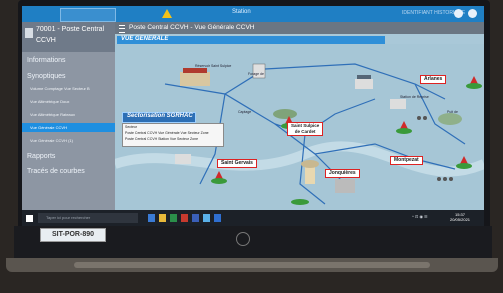 The height and width of the screenshot is (293, 503). I want to click on sectorisation-label: Sectorisation SGRHAC, so click(160, 116).